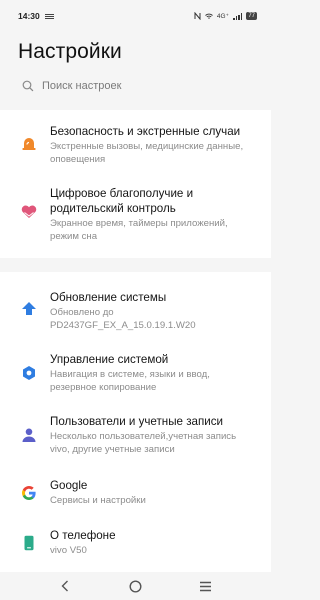 The image size is (320, 600). I want to click on heart-hands-icon, so click(29, 211).